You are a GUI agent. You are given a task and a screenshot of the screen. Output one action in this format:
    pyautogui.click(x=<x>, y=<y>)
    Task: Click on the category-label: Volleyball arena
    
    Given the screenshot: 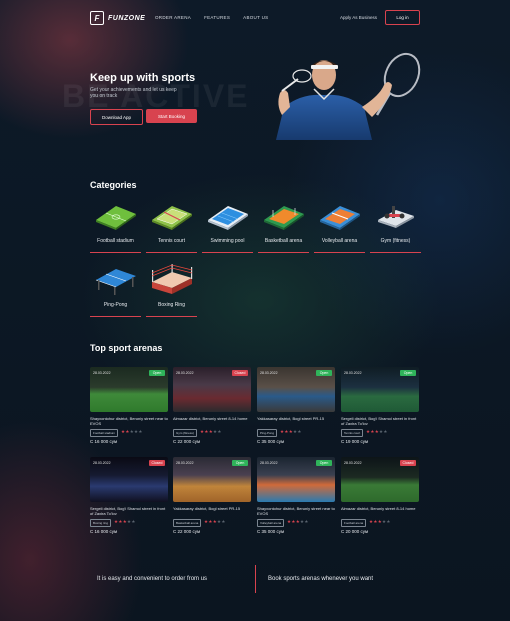 What is the action you would take?
    pyautogui.click(x=339, y=241)
    